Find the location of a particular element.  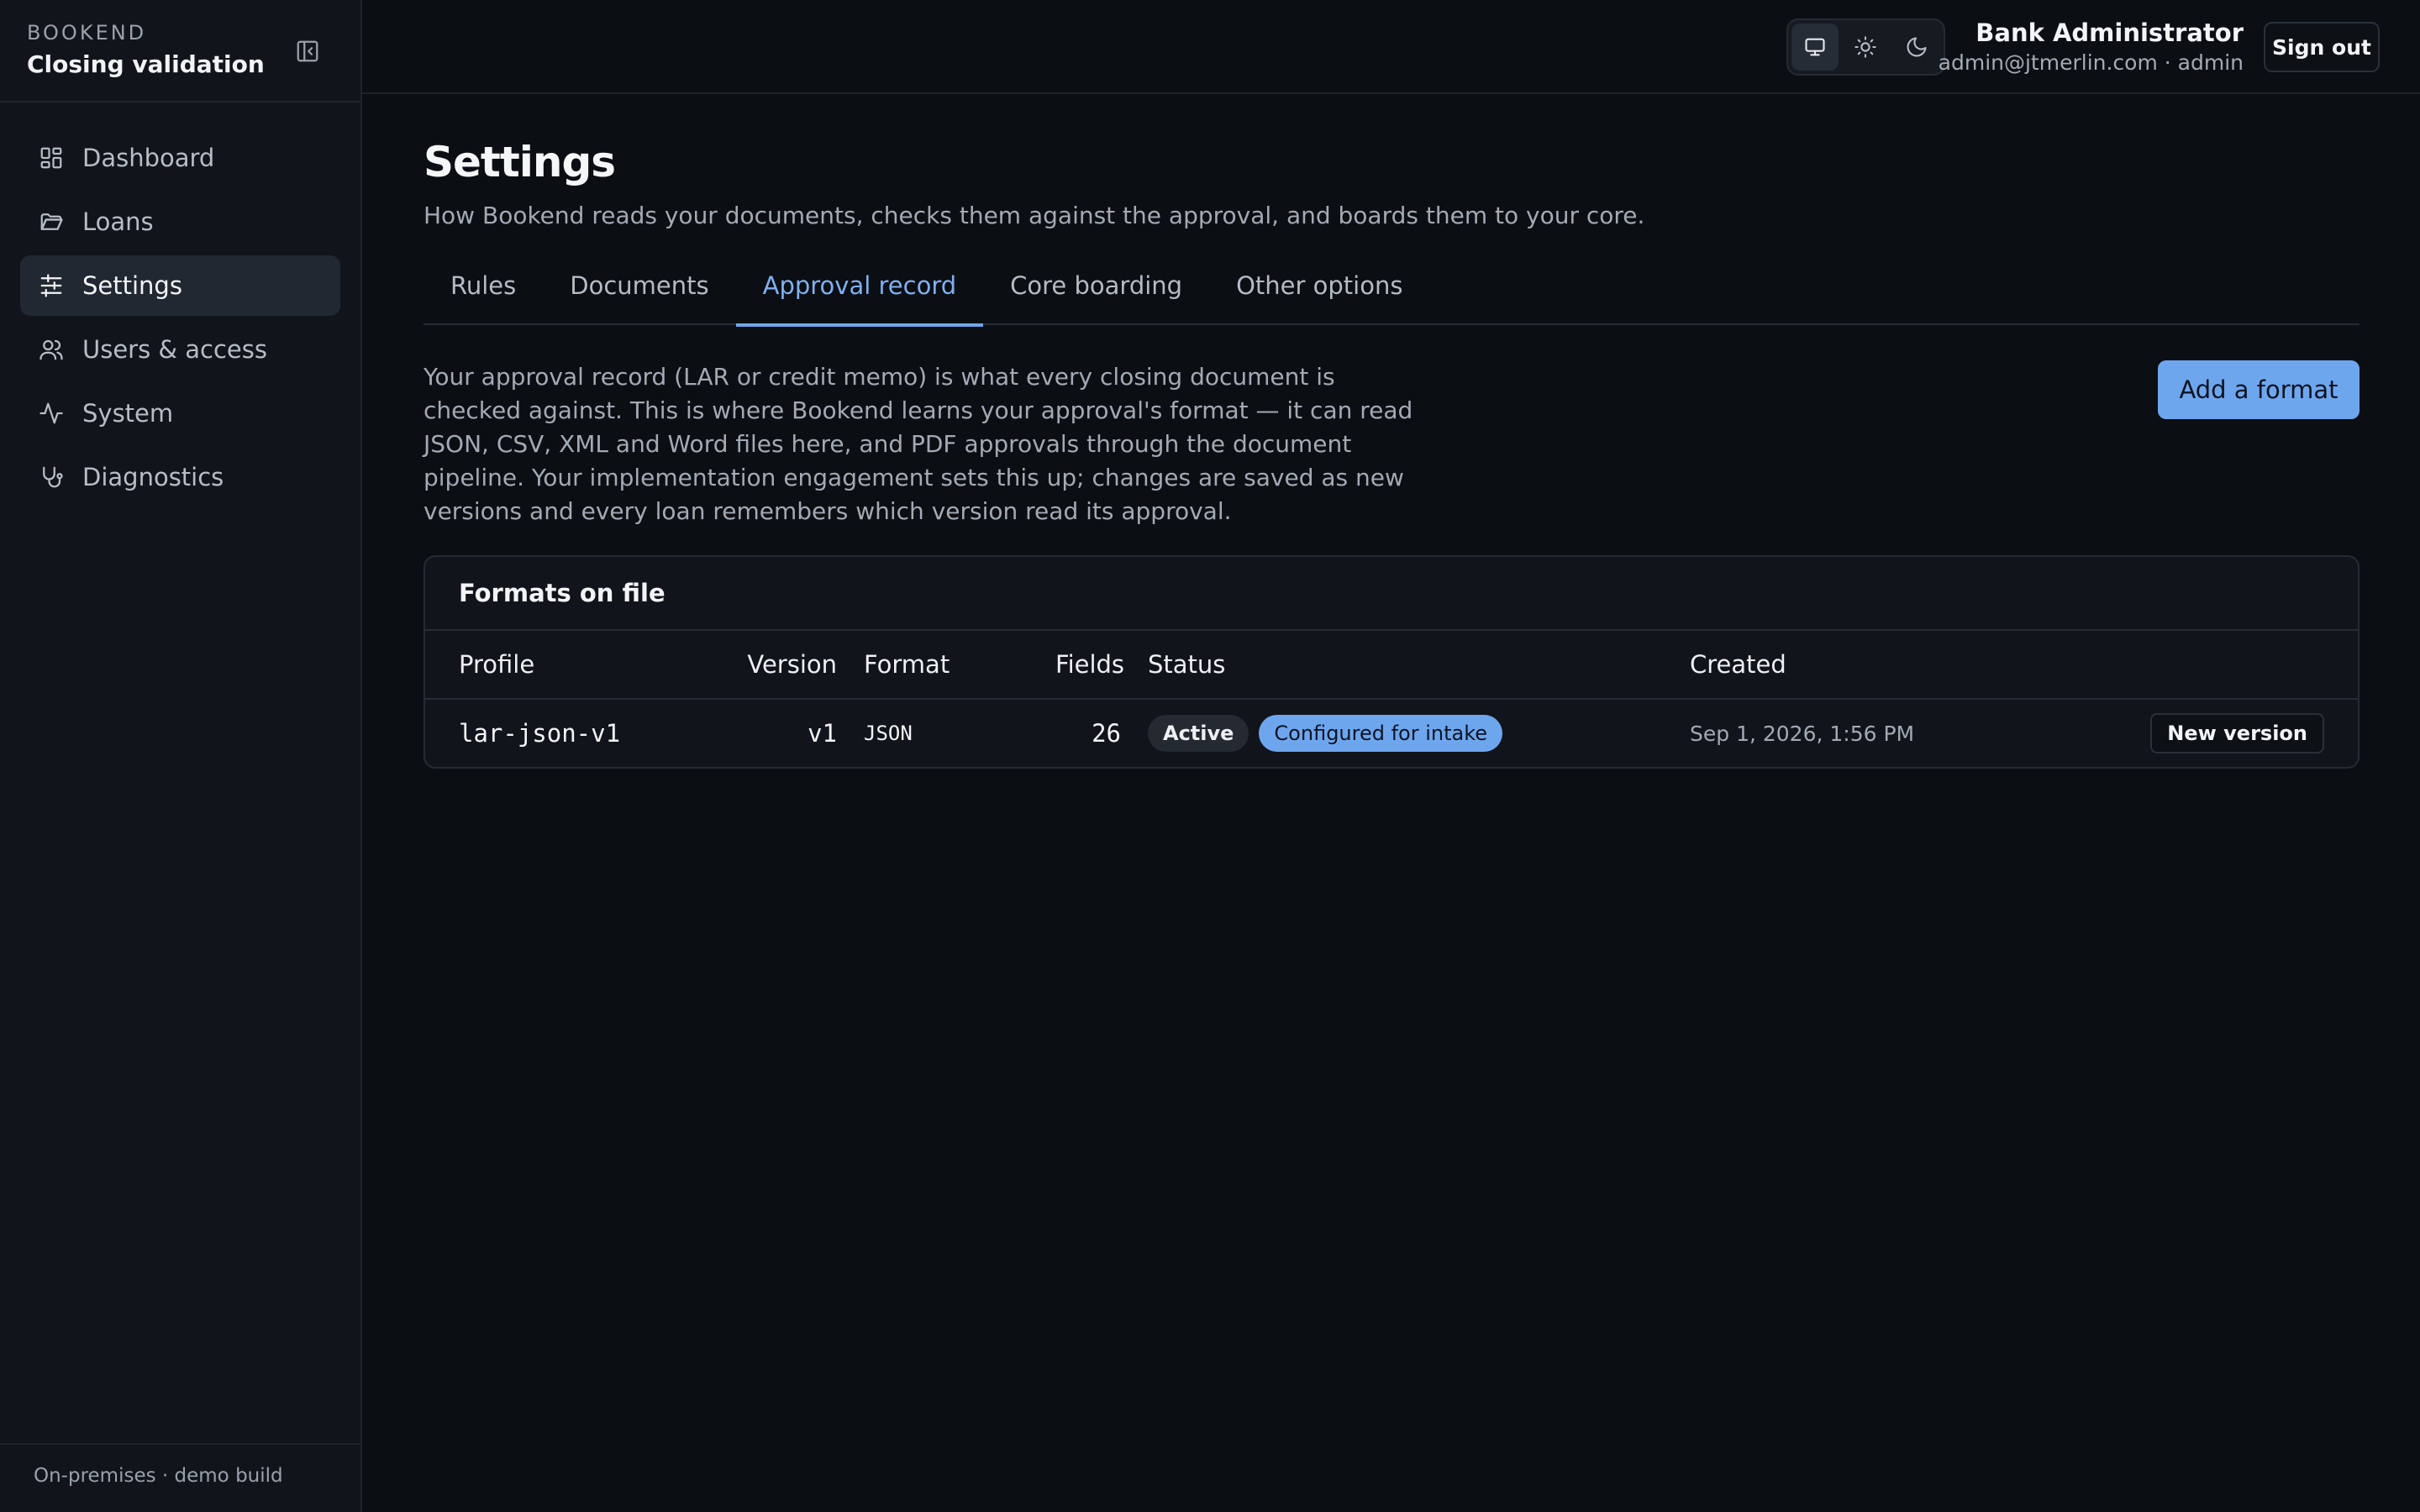

folder-icon is located at coordinates (52, 221).